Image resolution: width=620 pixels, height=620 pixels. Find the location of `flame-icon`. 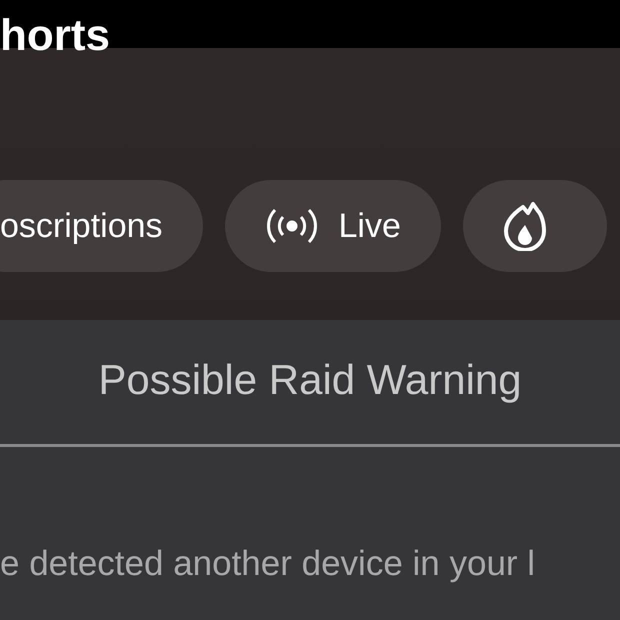

flame-icon is located at coordinates (524, 226).